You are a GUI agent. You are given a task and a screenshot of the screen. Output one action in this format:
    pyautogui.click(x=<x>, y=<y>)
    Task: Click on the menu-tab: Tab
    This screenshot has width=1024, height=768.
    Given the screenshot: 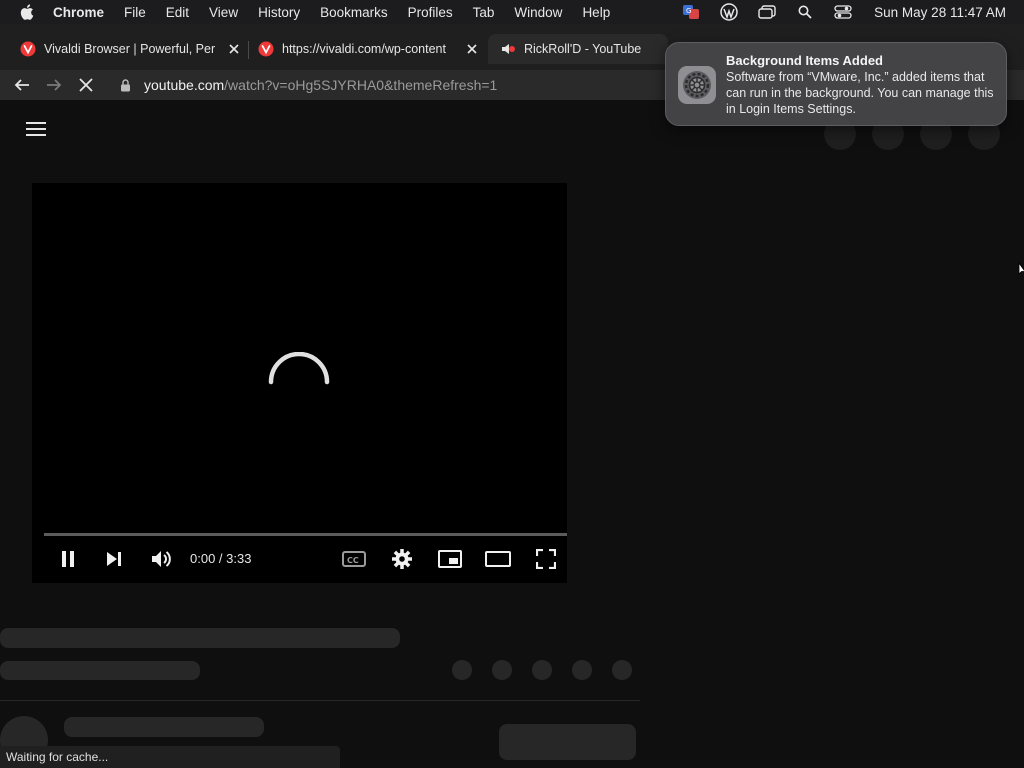 What is the action you would take?
    pyautogui.click(x=484, y=12)
    